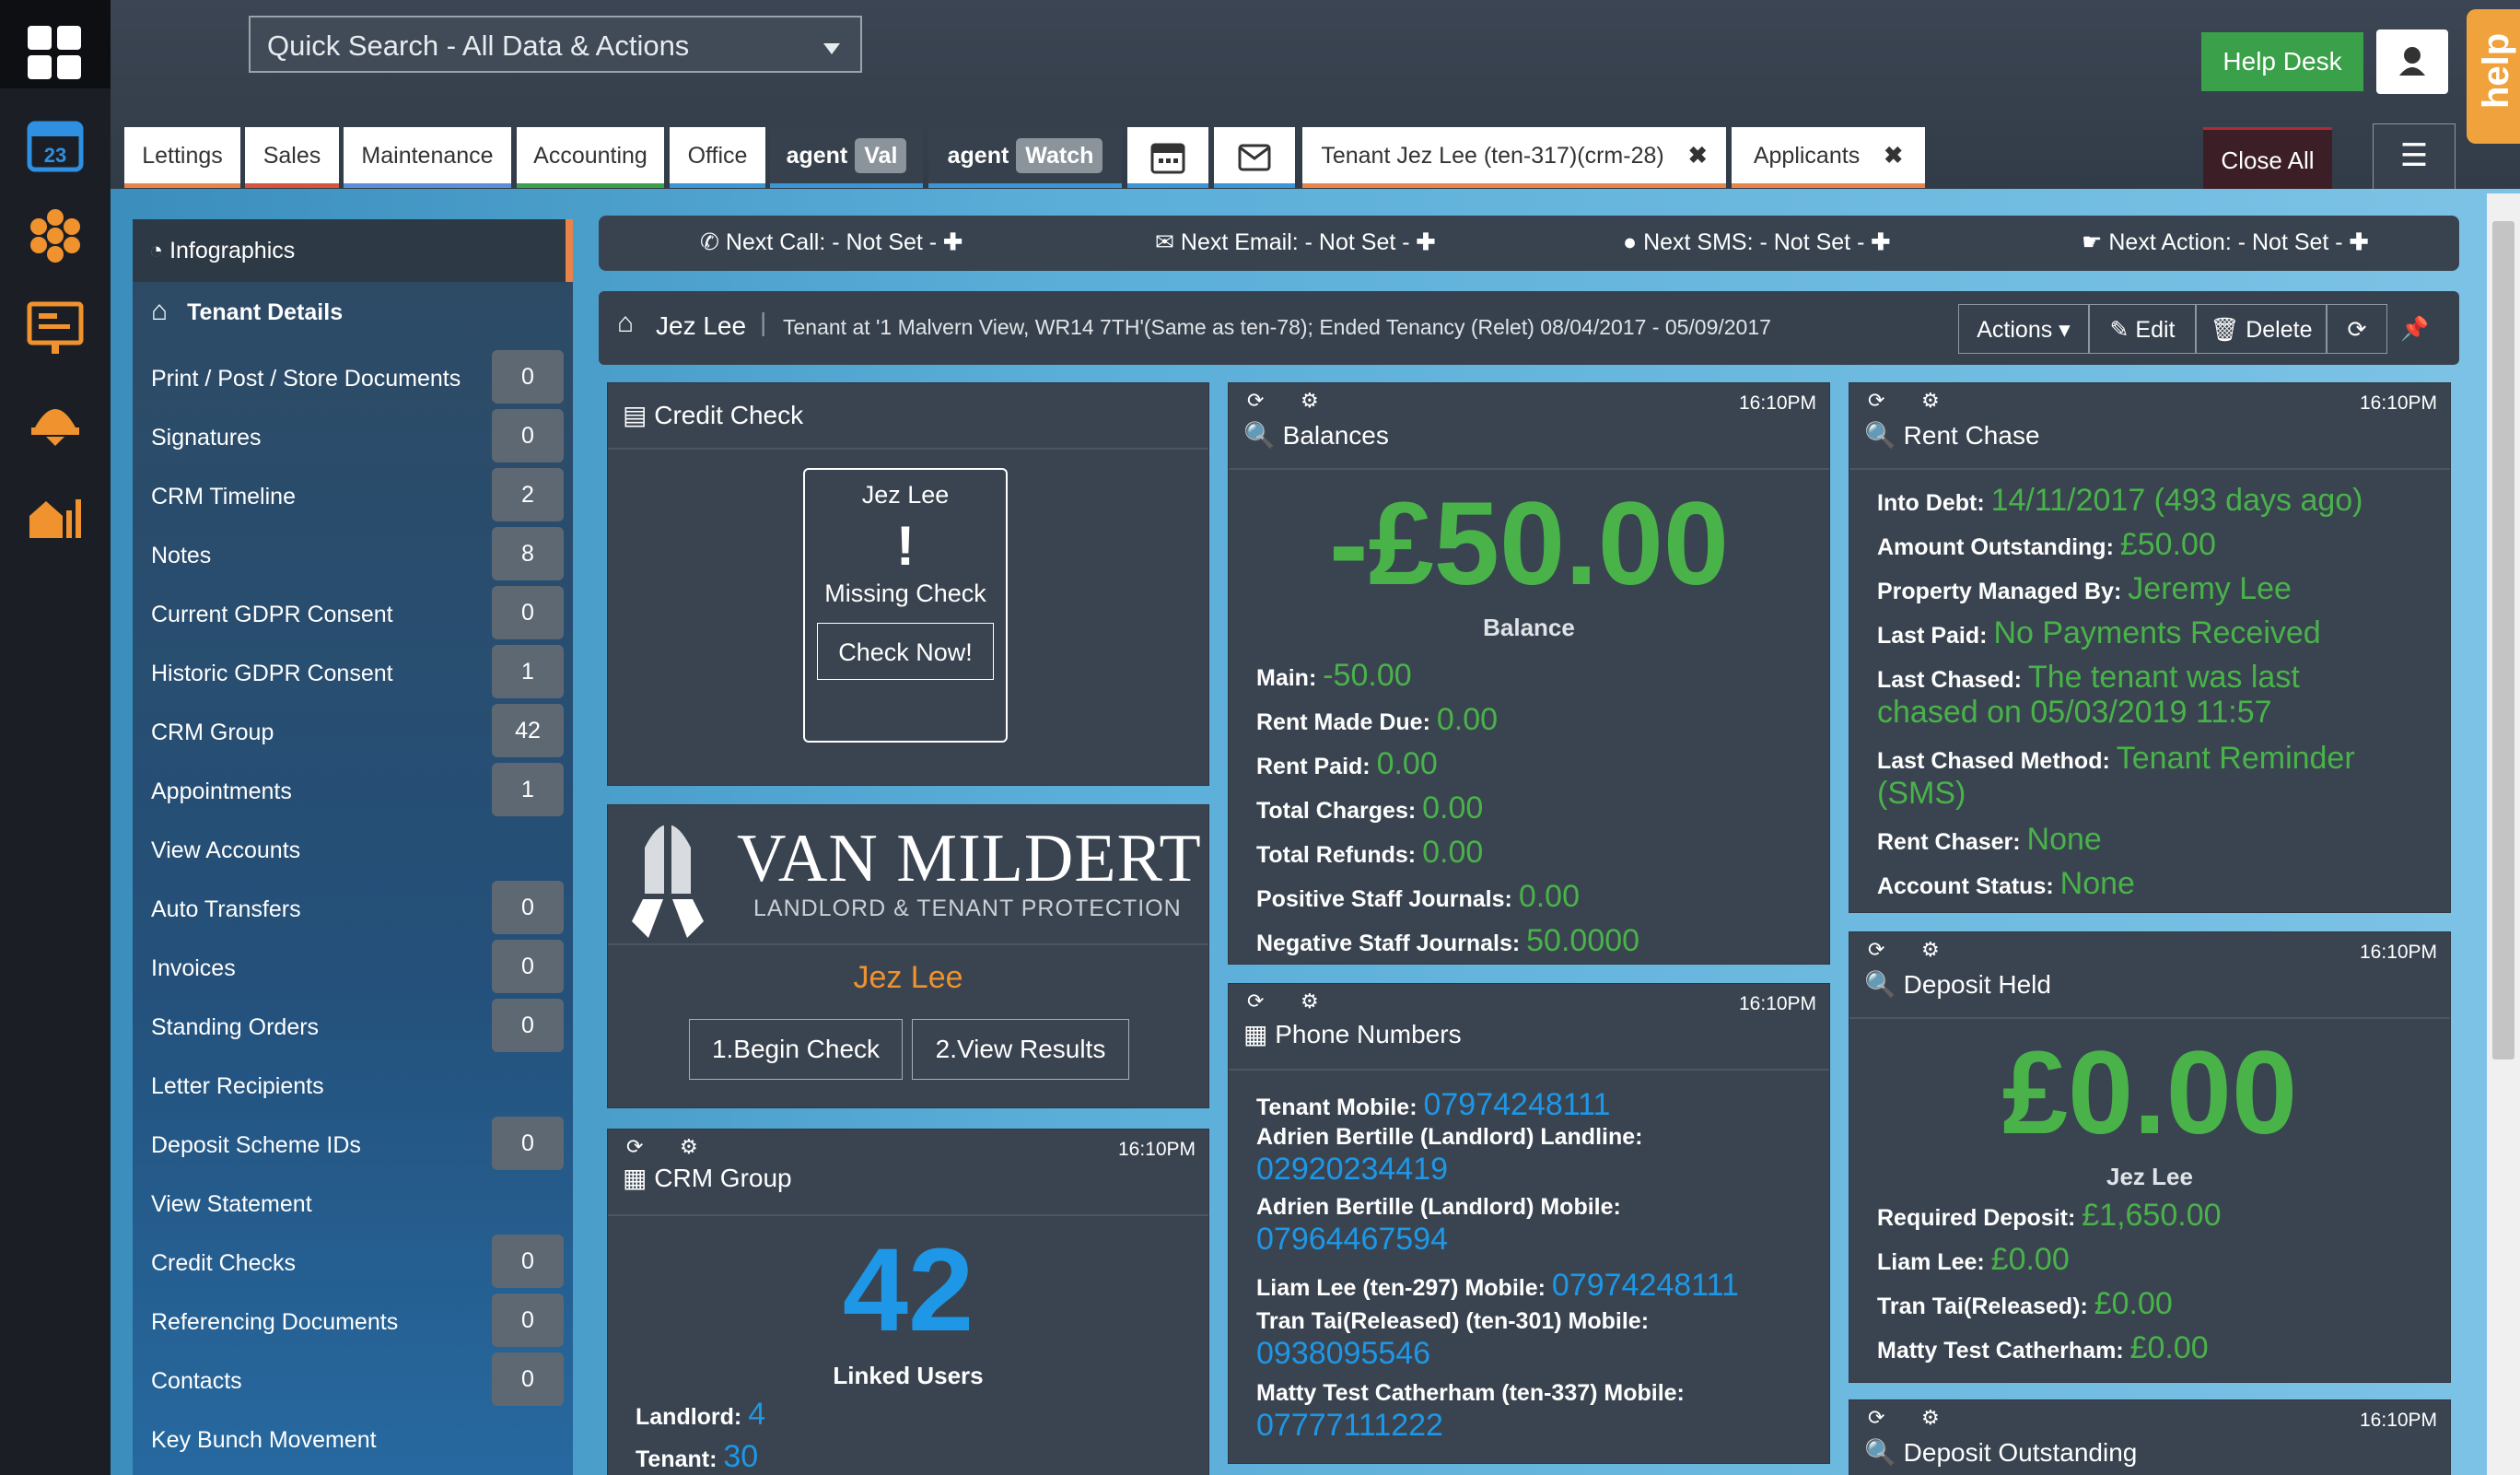 This screenshot has height=1475, width=2520. I want to click on sidebar-item: Credit Checks, so click(223, 1263).